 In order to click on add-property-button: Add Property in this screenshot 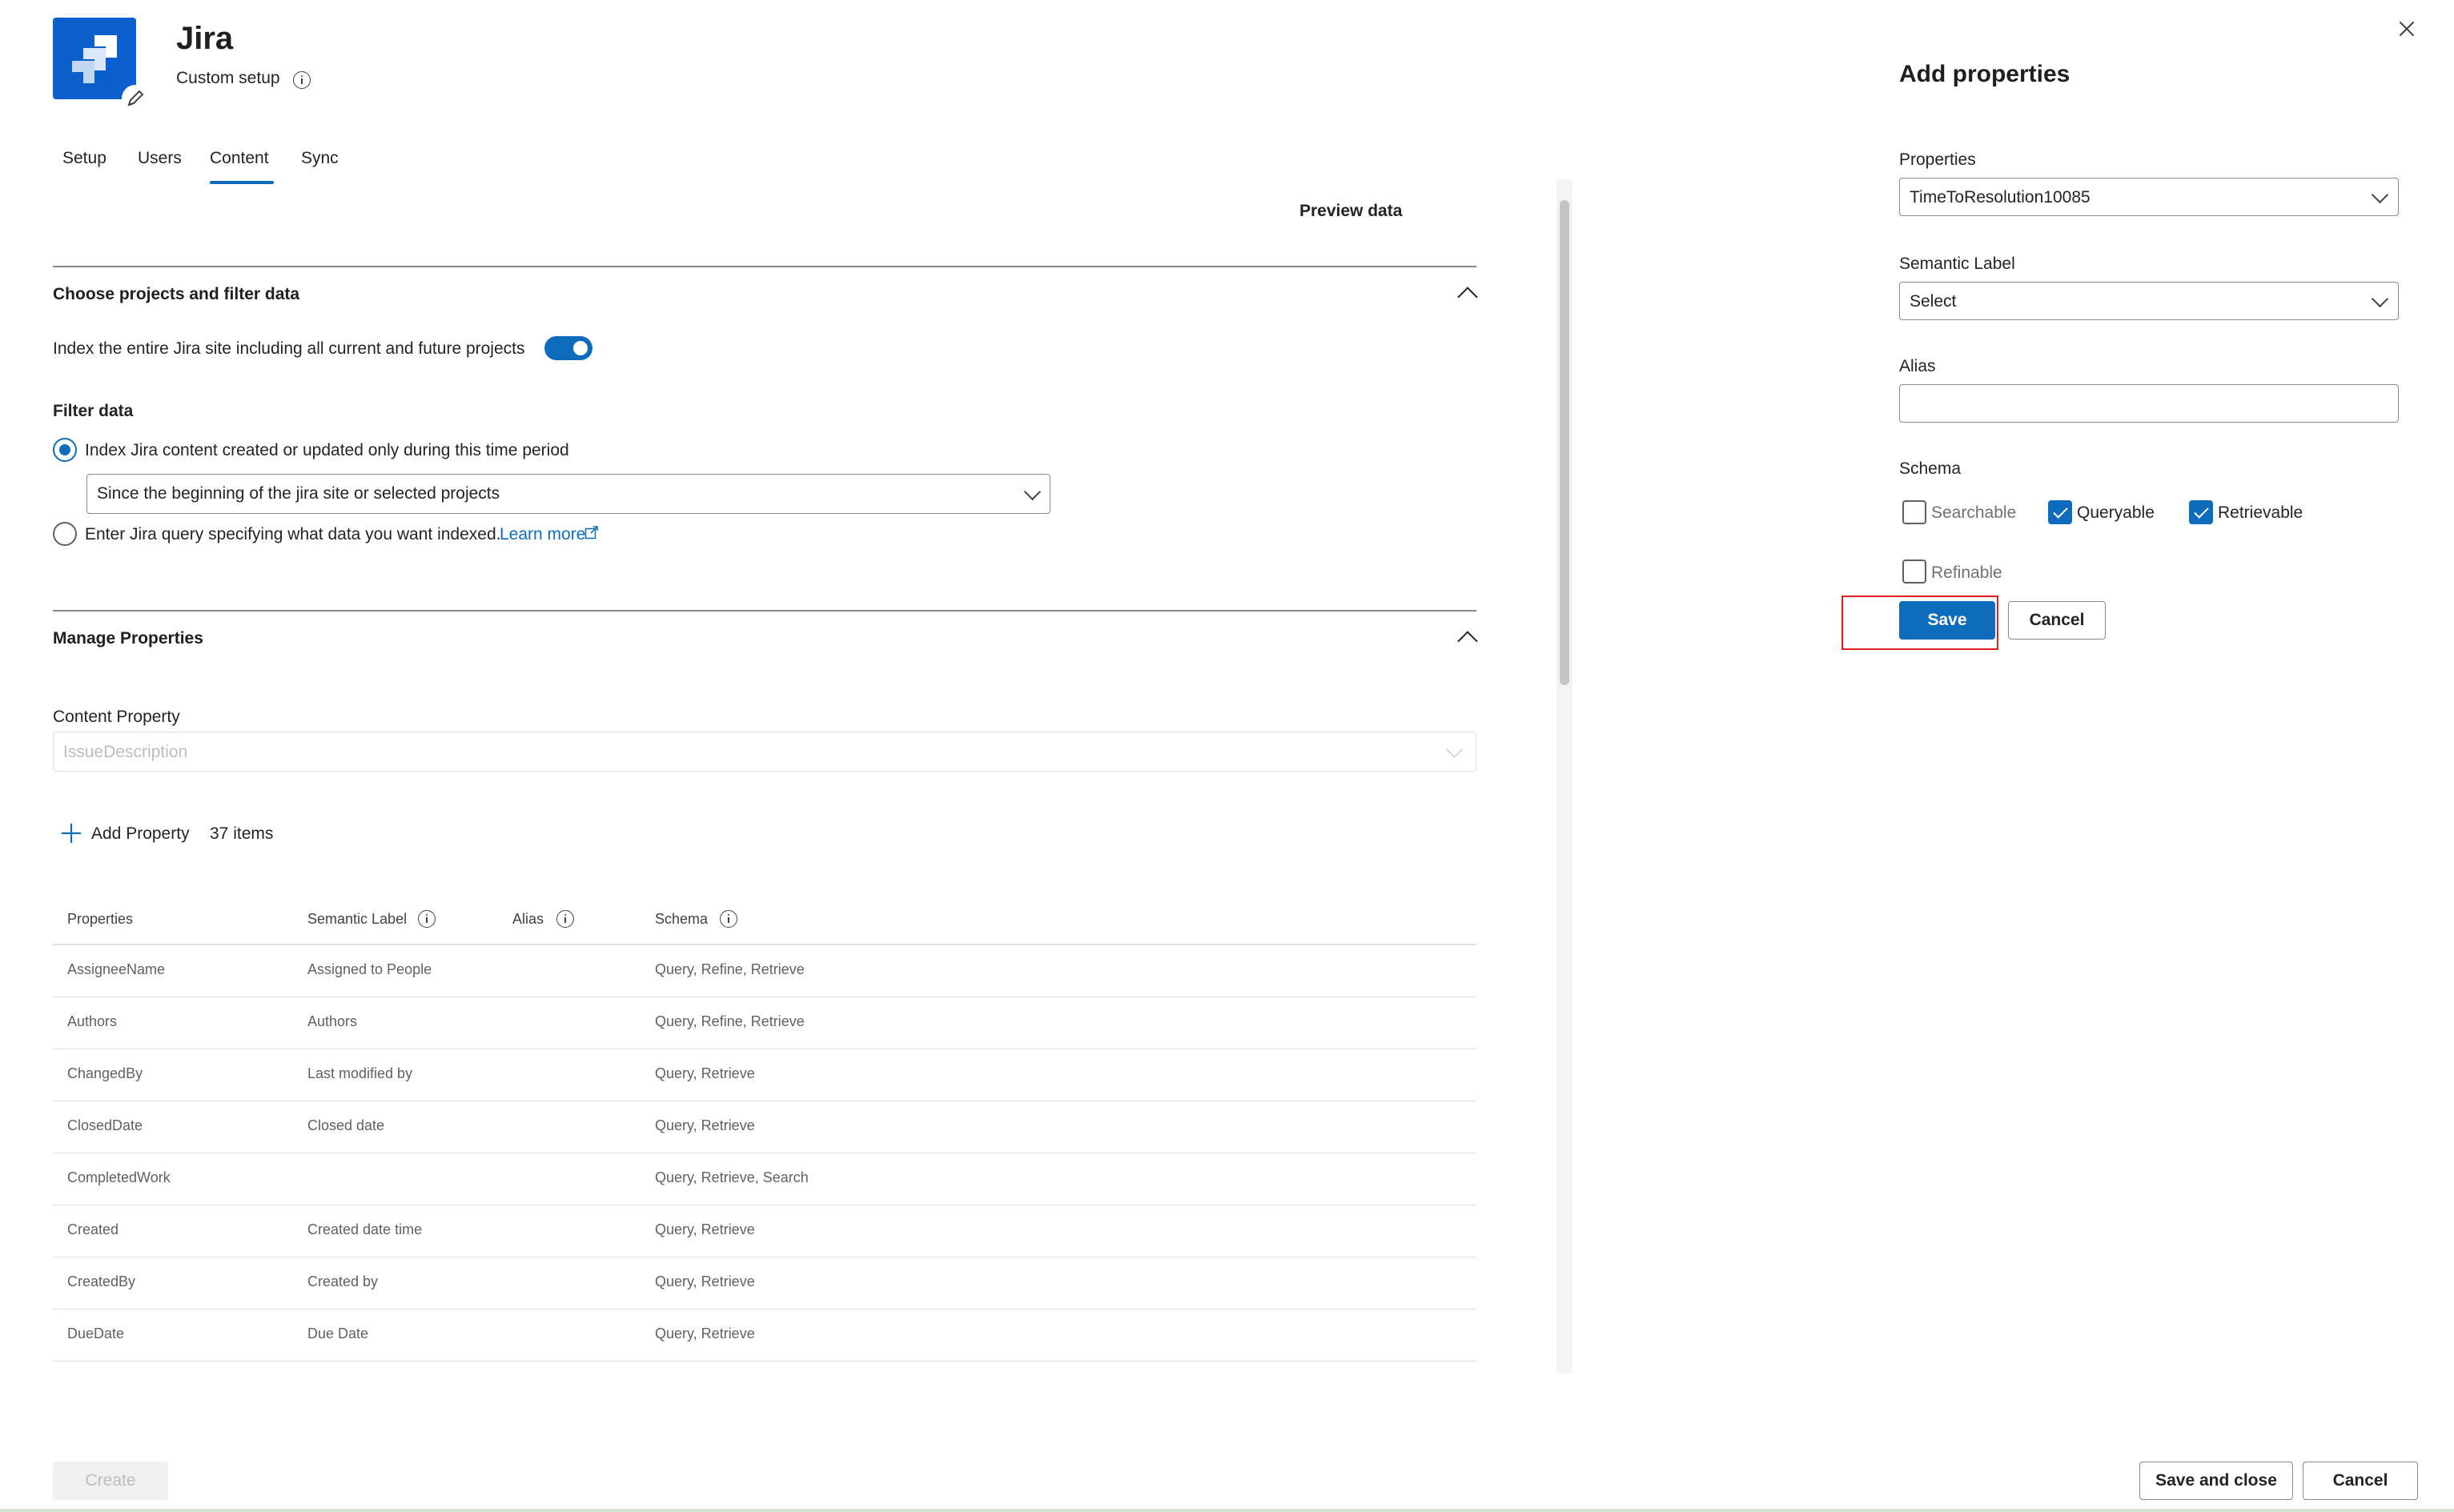, I will do `click(140, 834)`.